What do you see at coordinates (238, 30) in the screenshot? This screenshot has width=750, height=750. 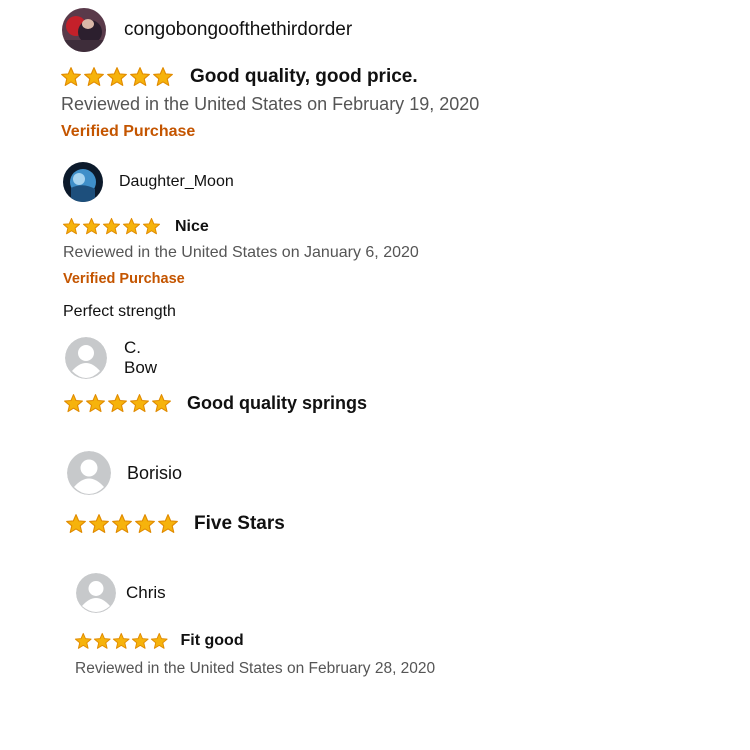 I see `reviewer-name: congobongoofthethirdorder` at bounding box center [238, 30].